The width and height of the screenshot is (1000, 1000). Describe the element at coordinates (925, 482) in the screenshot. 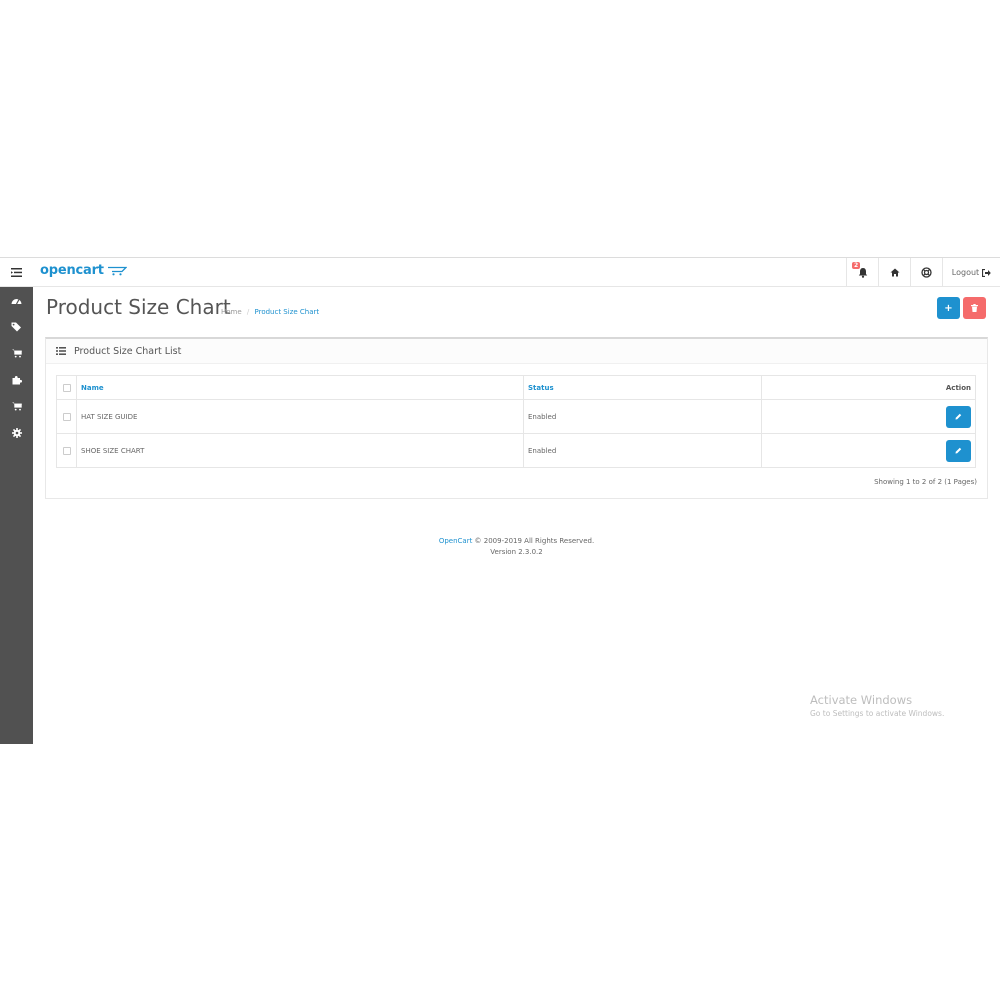

I see `pagination-info: Showing 1 to 2 of 2 (1 Pages)` at that location.